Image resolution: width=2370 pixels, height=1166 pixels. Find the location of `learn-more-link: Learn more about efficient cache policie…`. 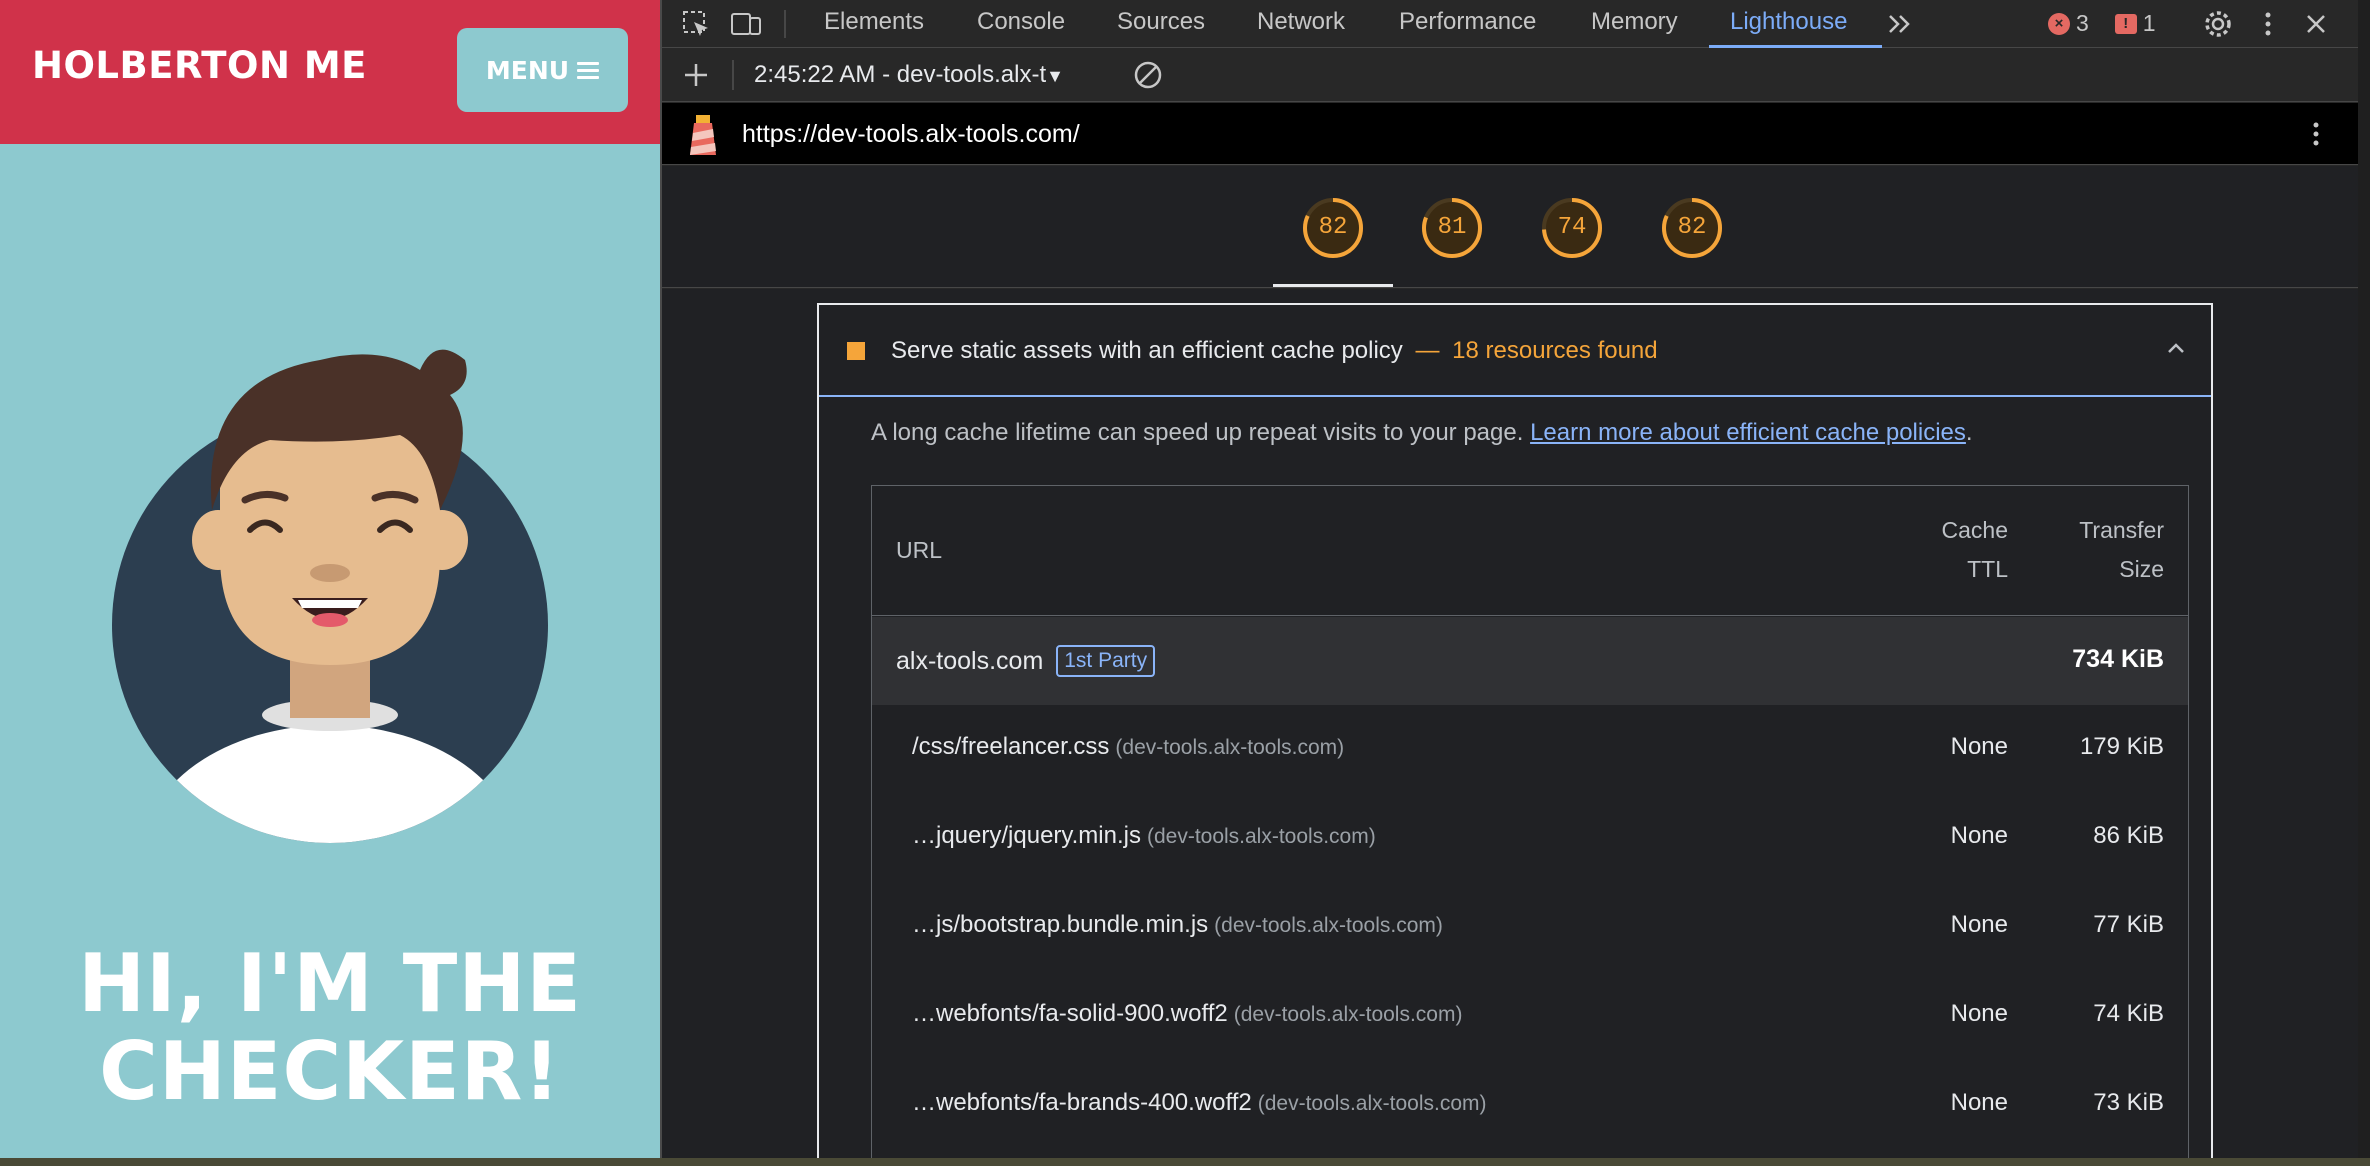

learn-more-link: Learn more about efficient cache policie… is located at coordinates (1748, 432).